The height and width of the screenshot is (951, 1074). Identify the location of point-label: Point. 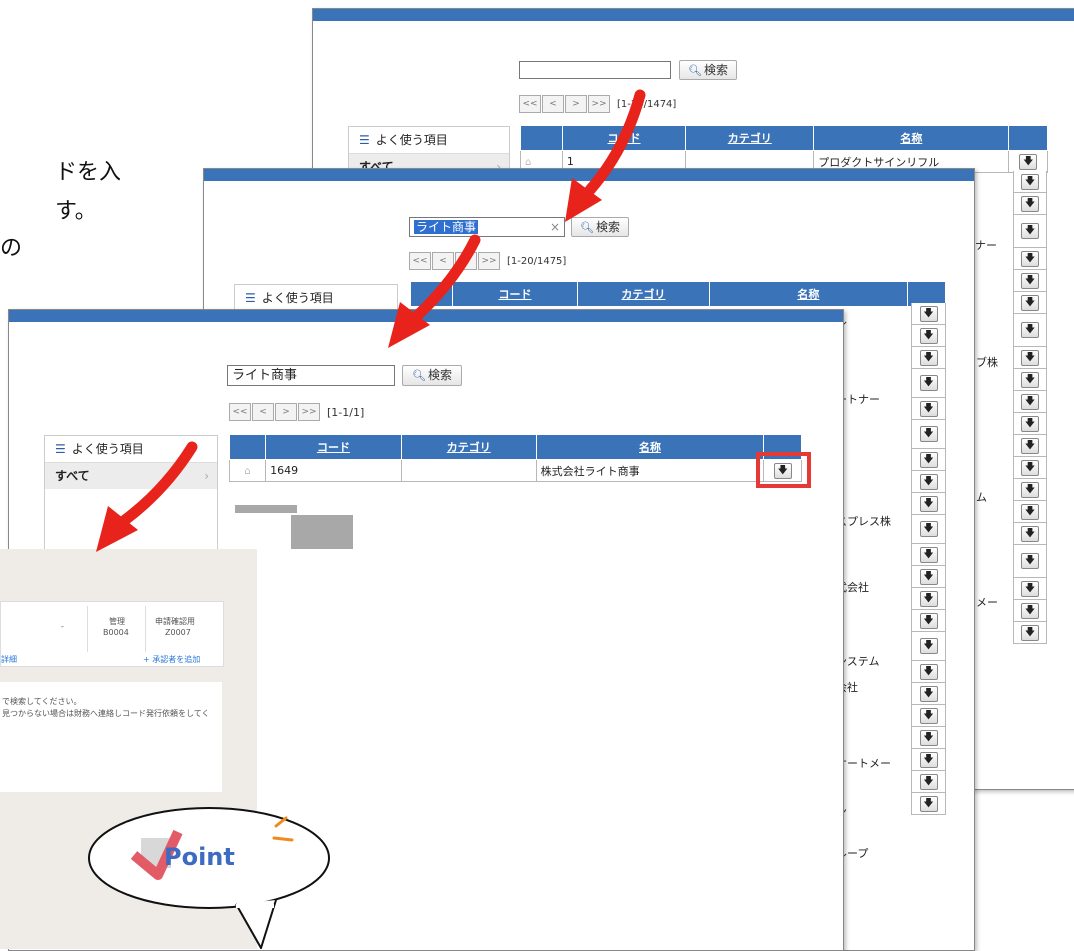
(199, 857).